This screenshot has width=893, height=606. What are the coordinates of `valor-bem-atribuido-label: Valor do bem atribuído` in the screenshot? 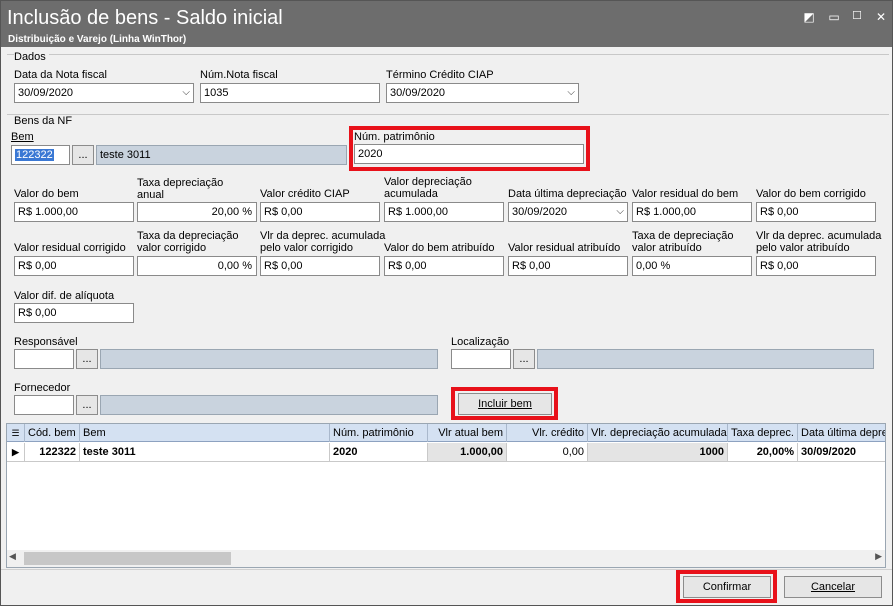 It's located at (439, 248).